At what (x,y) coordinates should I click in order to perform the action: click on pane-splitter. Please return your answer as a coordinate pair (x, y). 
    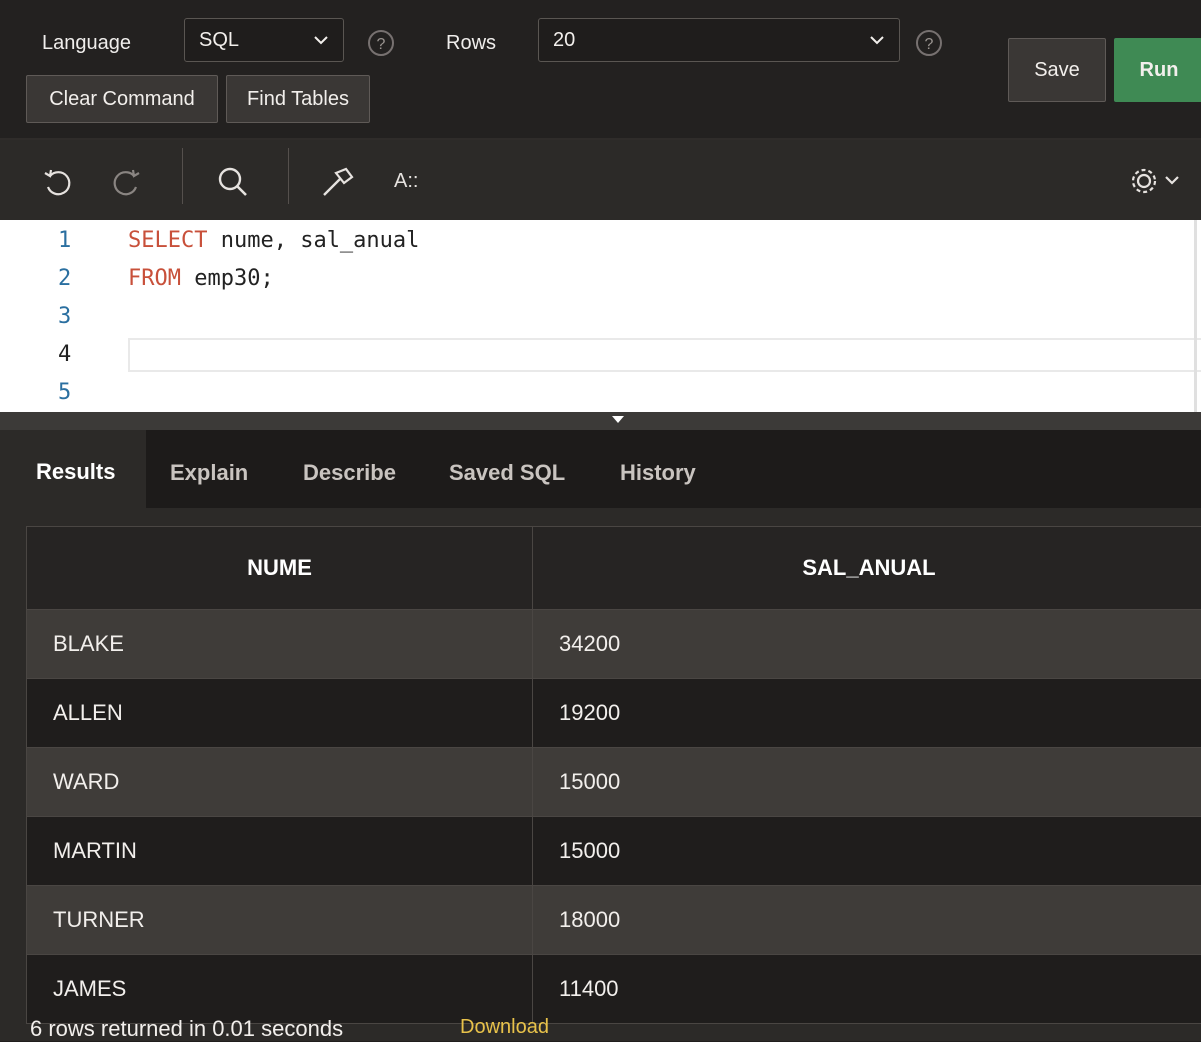
    Looking at the image, I should click on (600, 421).